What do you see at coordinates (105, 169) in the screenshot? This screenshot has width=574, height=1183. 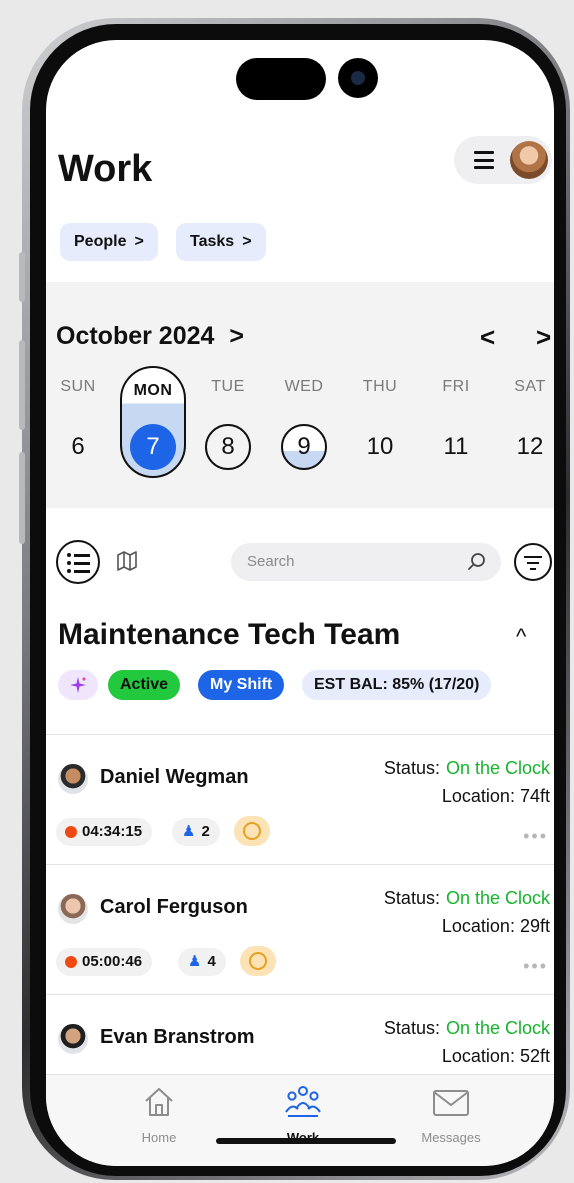 I see `page-title: Work` at bounding box center [105, 169].